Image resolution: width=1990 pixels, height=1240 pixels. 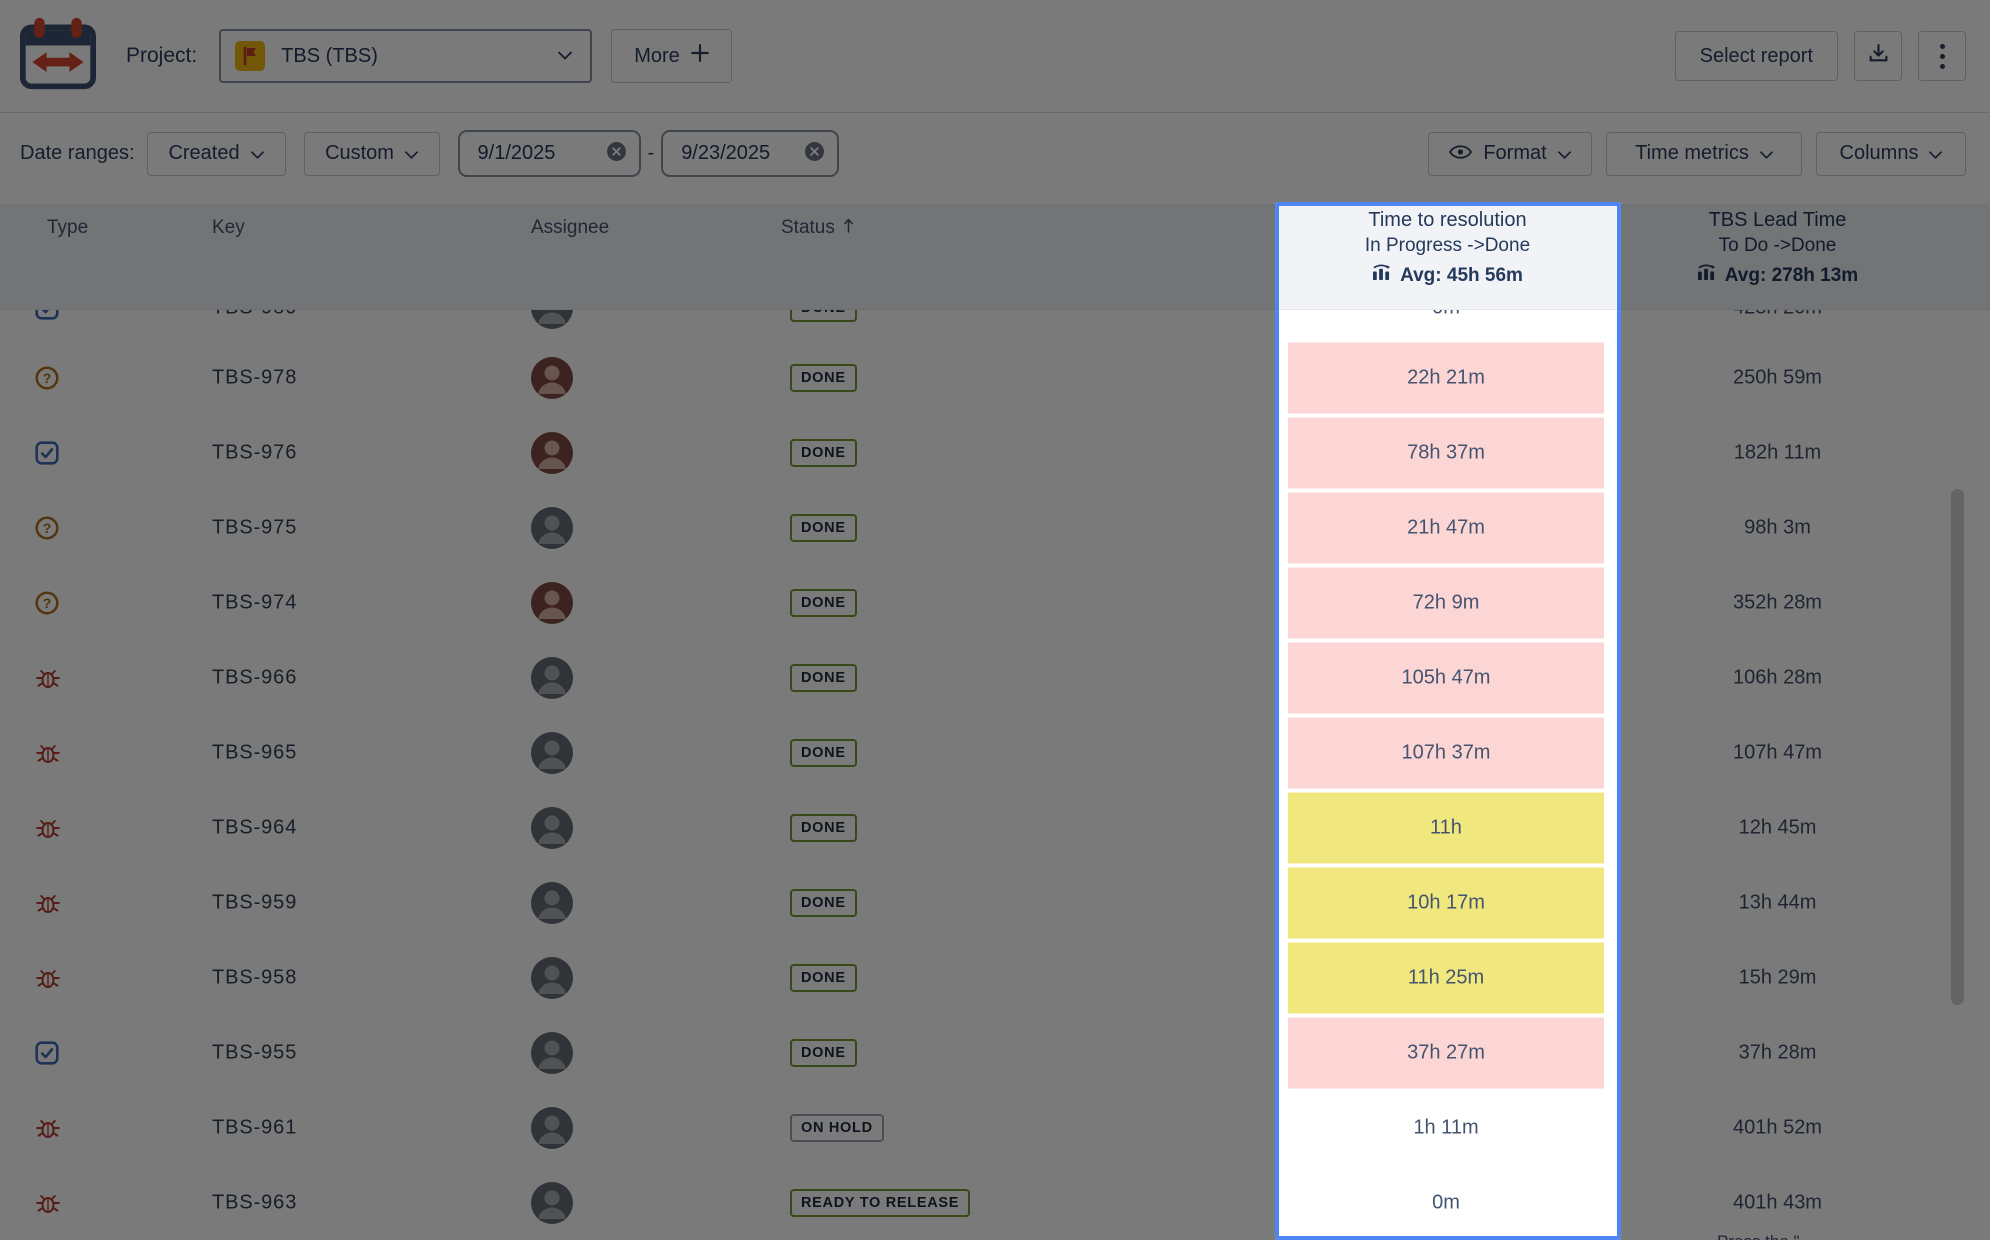 What do you see at coordinates (995, 977) in the screenshot?
I see `table-row: TBS-958 DONE 11h 25m 15h 29m` at bounding box center [995, 977].